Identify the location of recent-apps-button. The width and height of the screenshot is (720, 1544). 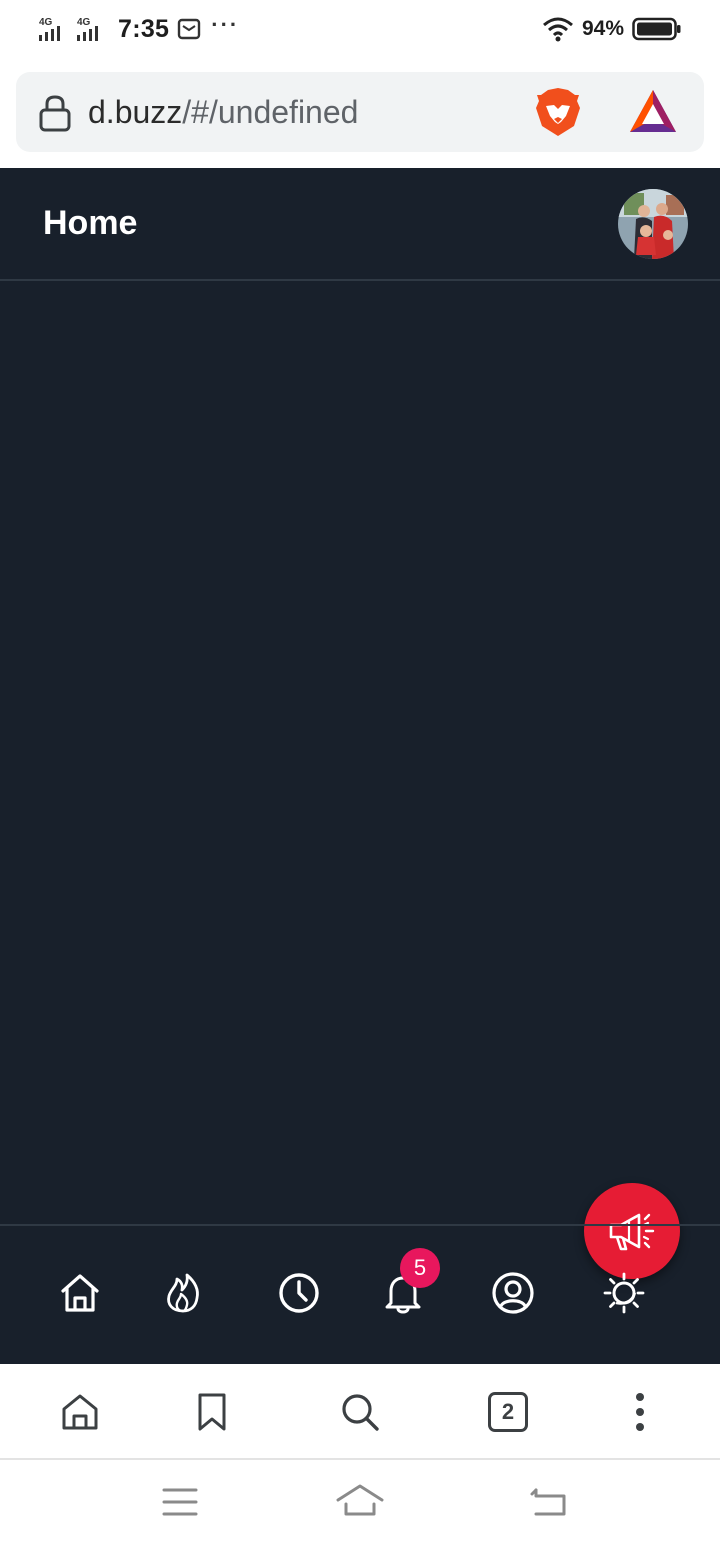
(180, 1502).